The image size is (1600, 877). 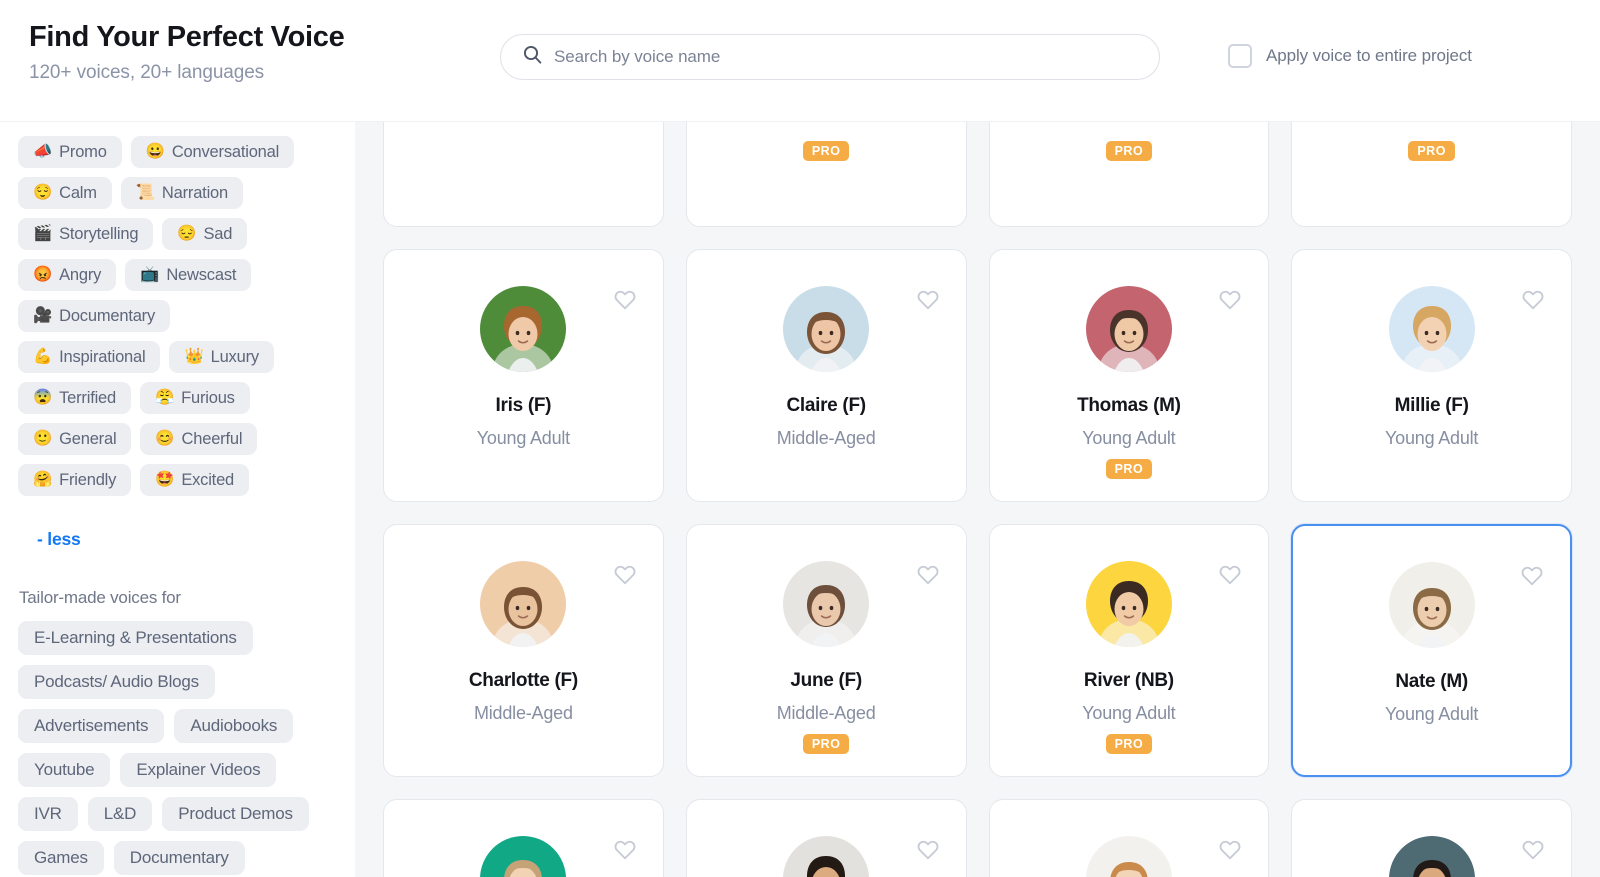 What do you see at coordinates (1129, 375) in the screenshot?
I see `voice-card: Thomas (M) Young Adult PRO` at bounding box center [1129, 375].